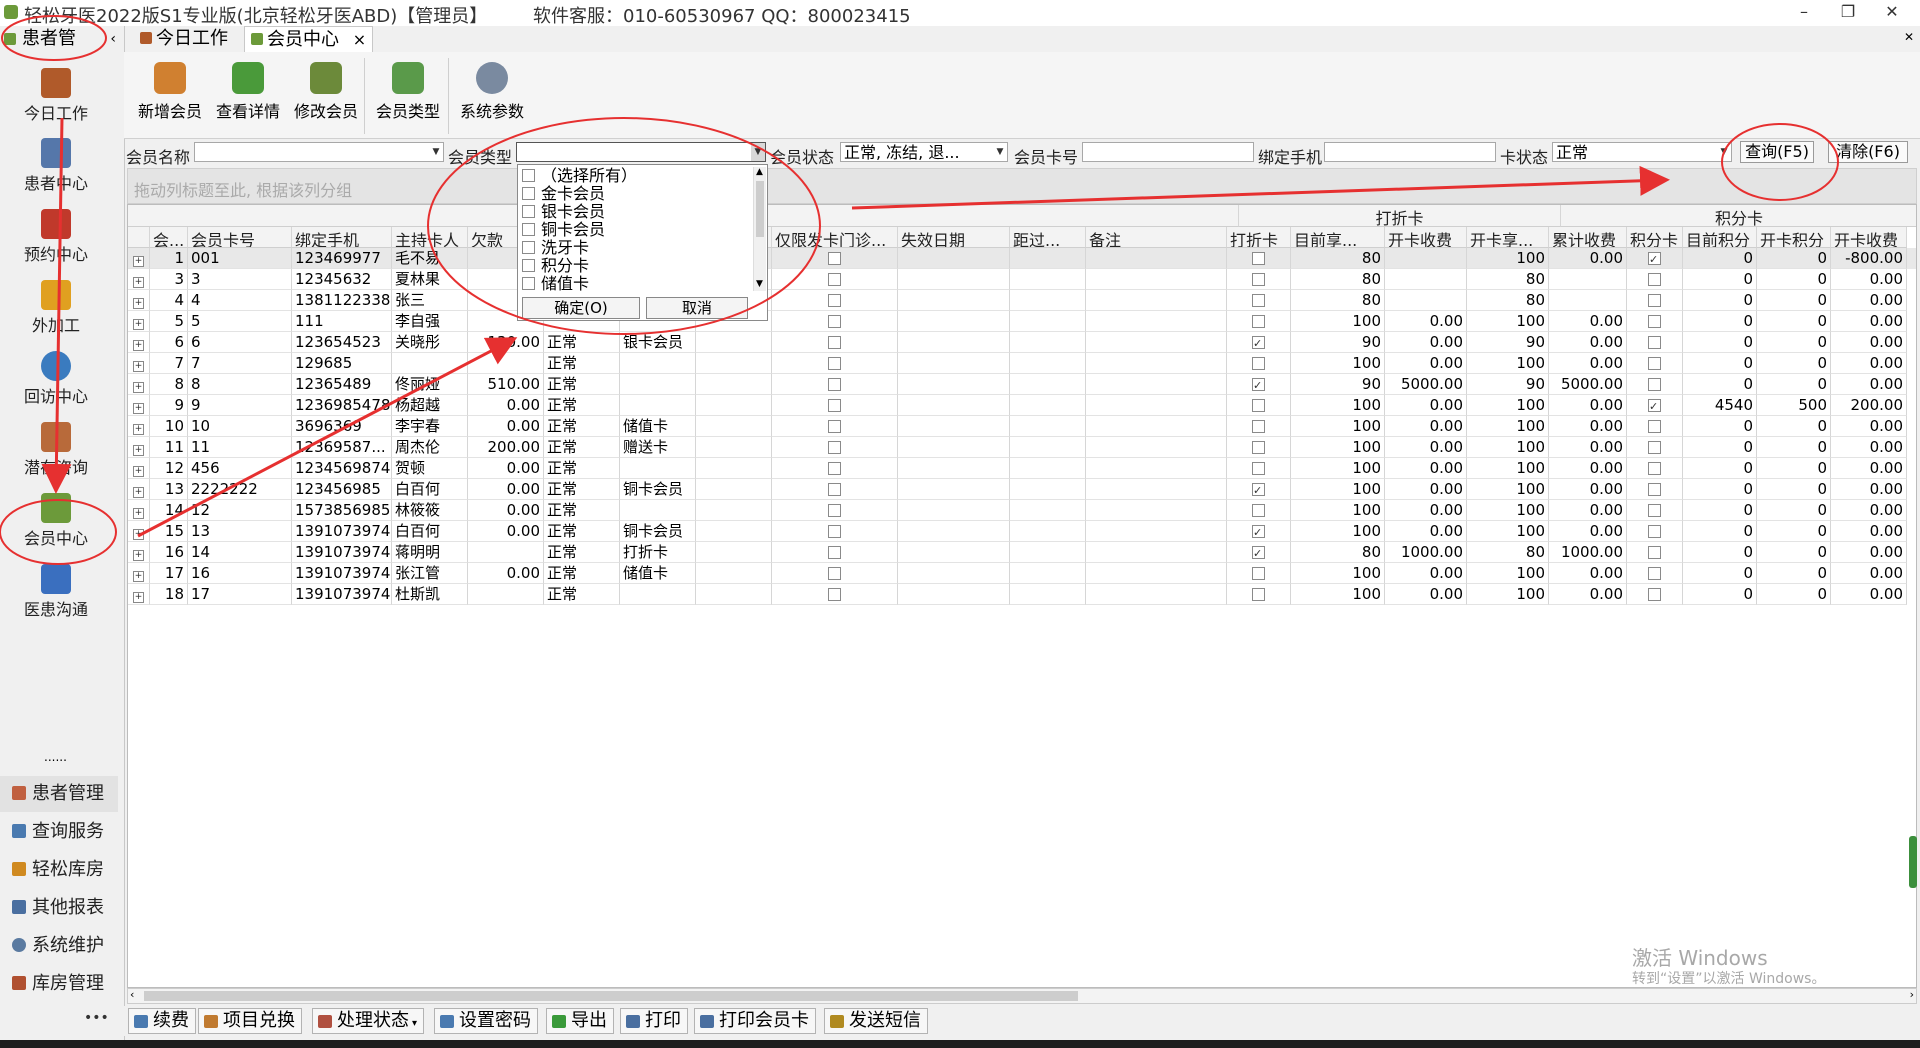  What do you see at coordinates (1022, 321) in the screenshot?
I see `table-row: +5 5 111 李自强 100 0.00 100 0.00 0 0 0.00` at bounding box center [1022, 321].